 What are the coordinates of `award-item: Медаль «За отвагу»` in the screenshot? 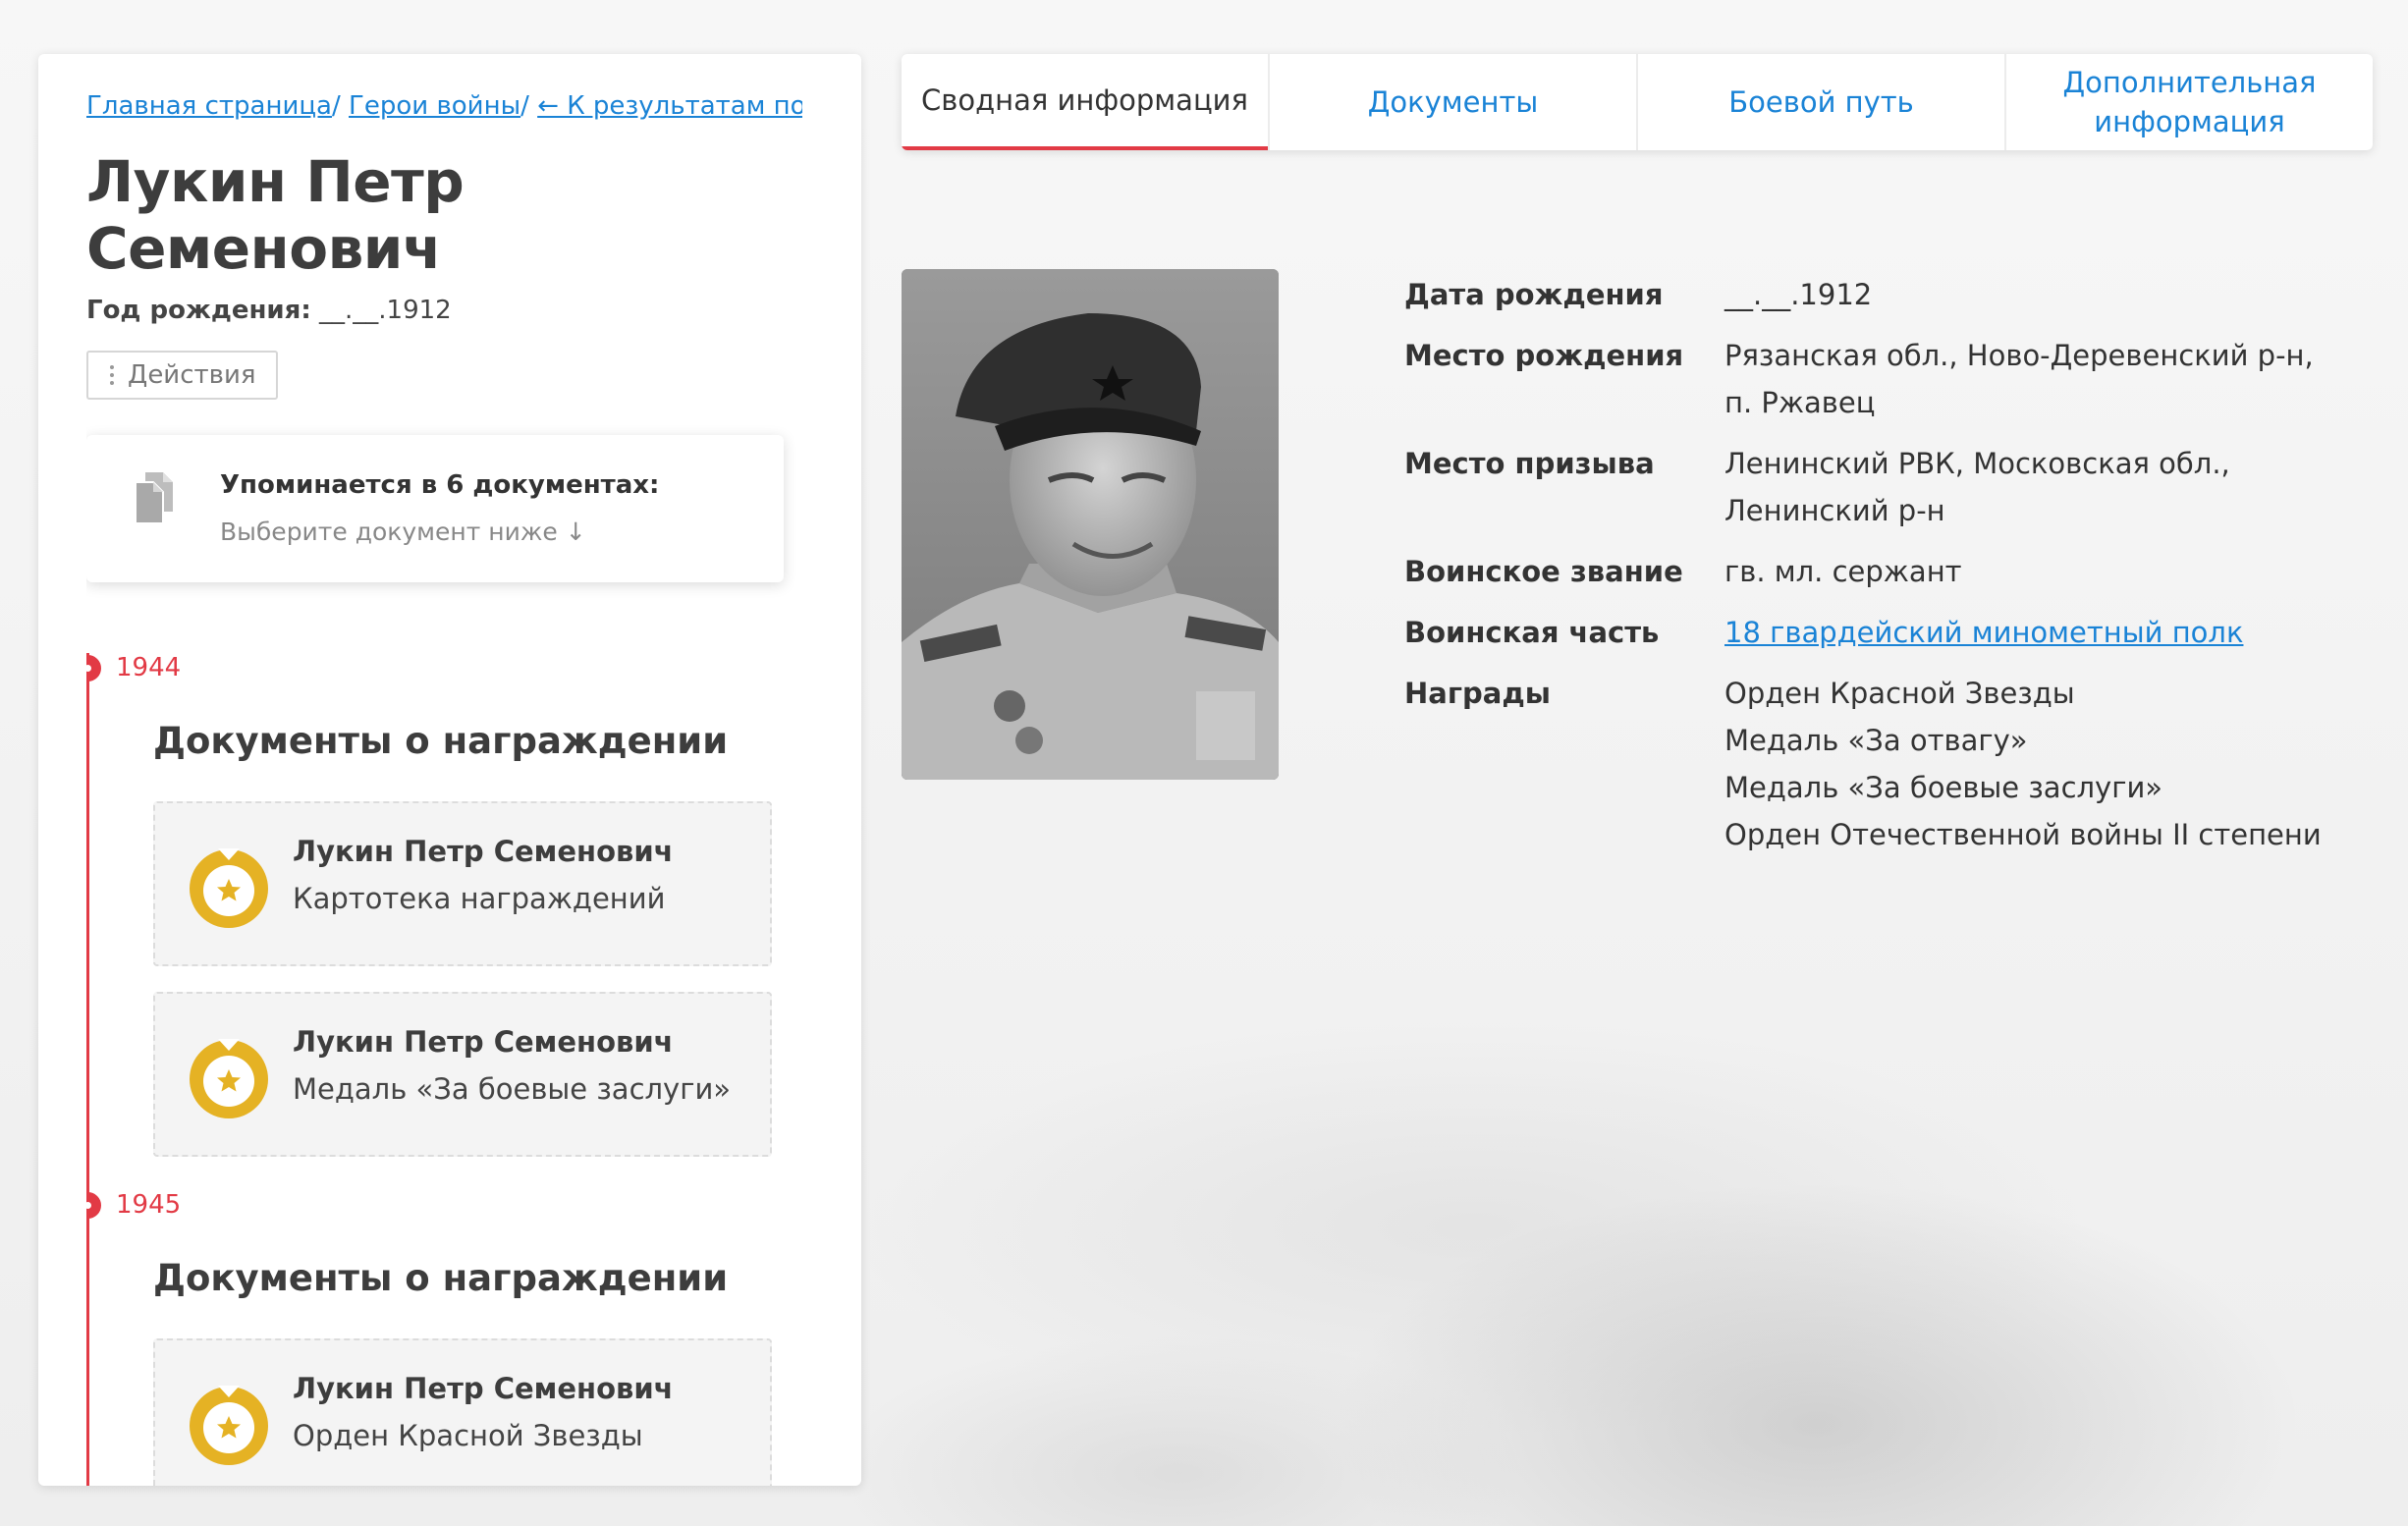 It's located at (1876, 740).